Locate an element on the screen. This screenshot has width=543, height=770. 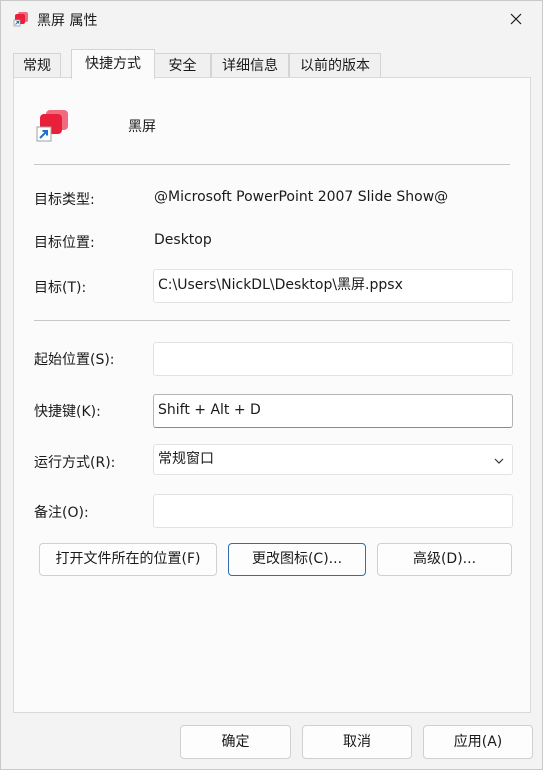
target-type-label: 目标类型: is located at coordinates (64, 200).